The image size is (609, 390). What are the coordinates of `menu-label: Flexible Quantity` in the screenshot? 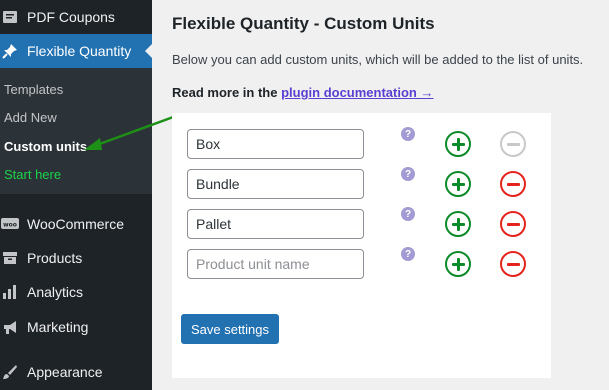 It's located at (79, 51).